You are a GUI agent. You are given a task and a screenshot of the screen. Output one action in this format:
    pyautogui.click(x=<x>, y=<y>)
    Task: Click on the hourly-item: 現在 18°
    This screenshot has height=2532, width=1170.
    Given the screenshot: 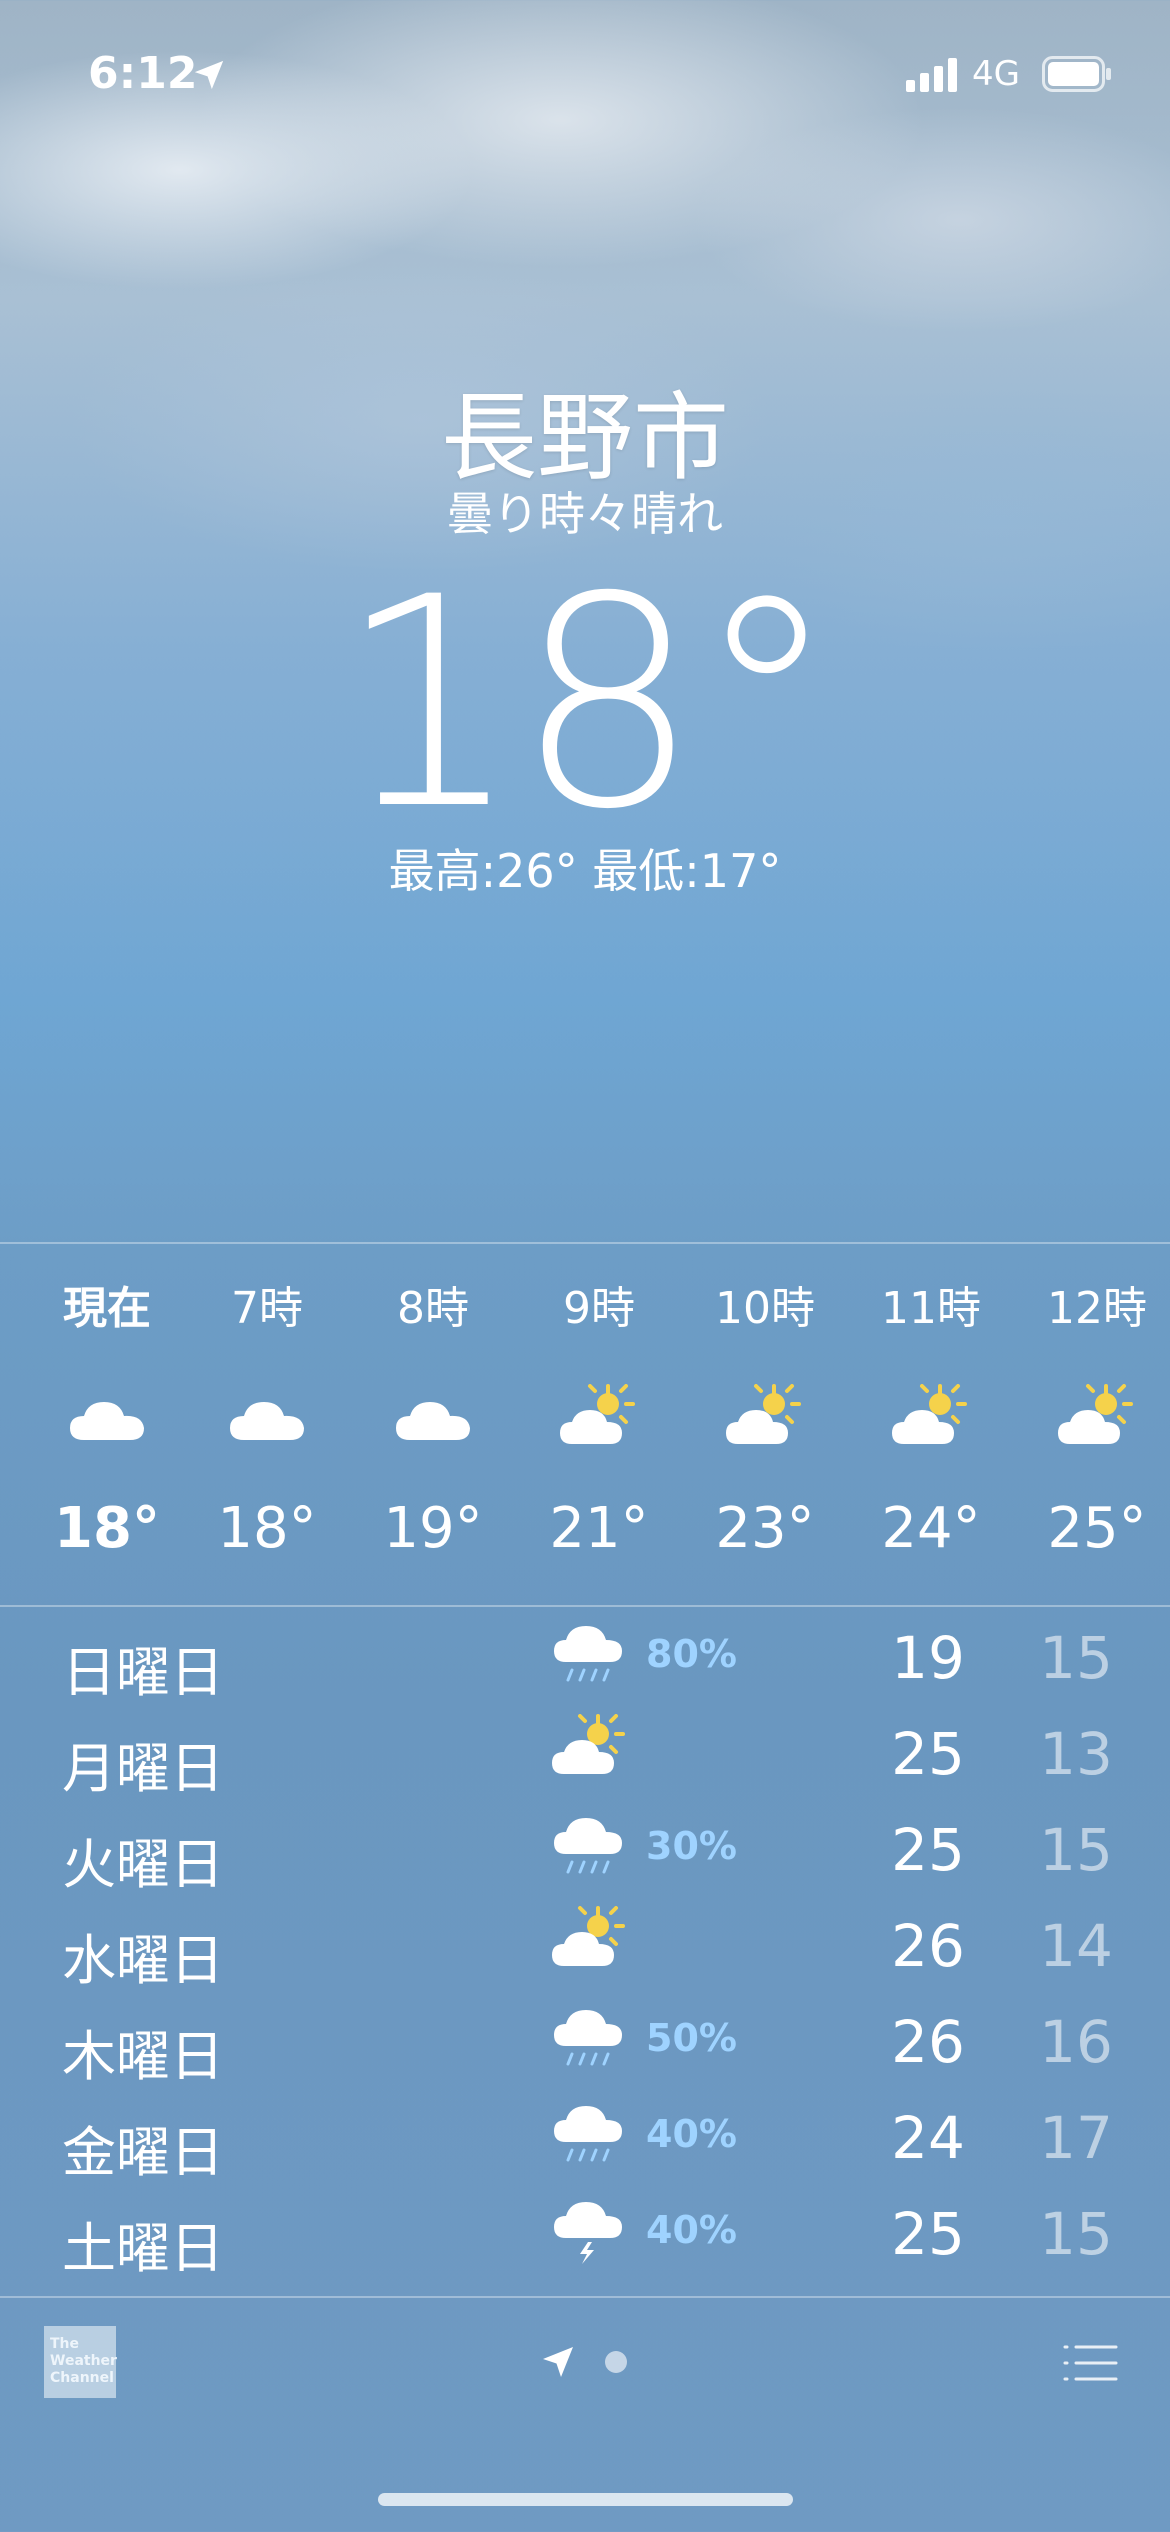 What is the action you would take?
    pyautogui.click(x=107, y=1402)
    